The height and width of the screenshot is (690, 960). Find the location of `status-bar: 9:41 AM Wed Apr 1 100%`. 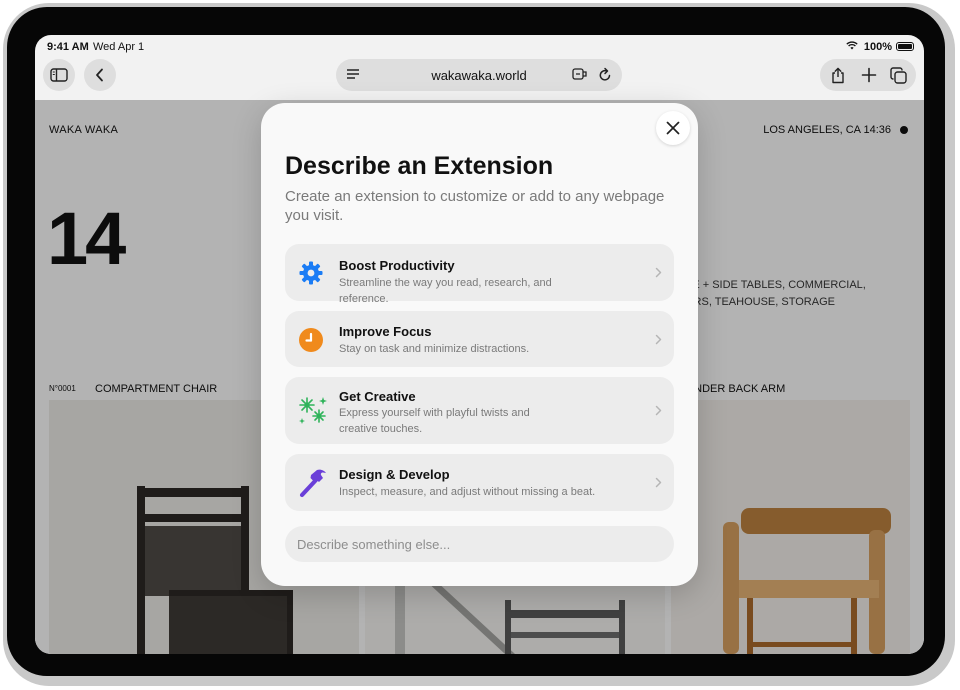

status-bar: 9:41 AM Wed Apr 1 100% is located at coordinates (479, 47).